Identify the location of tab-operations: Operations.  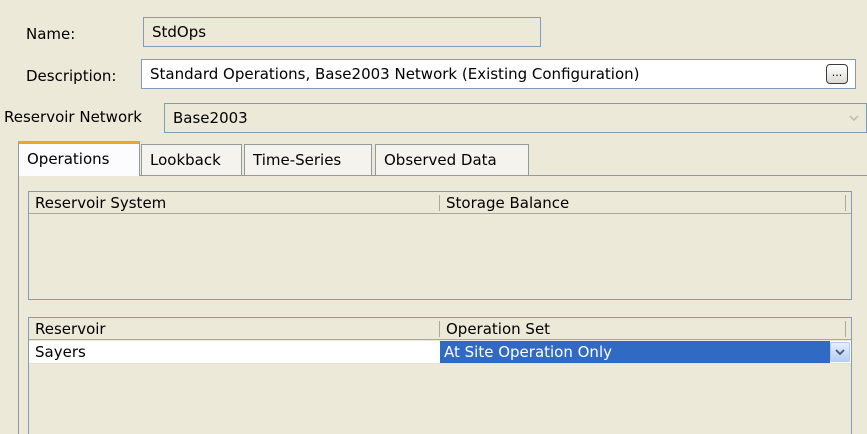
(79, 158).